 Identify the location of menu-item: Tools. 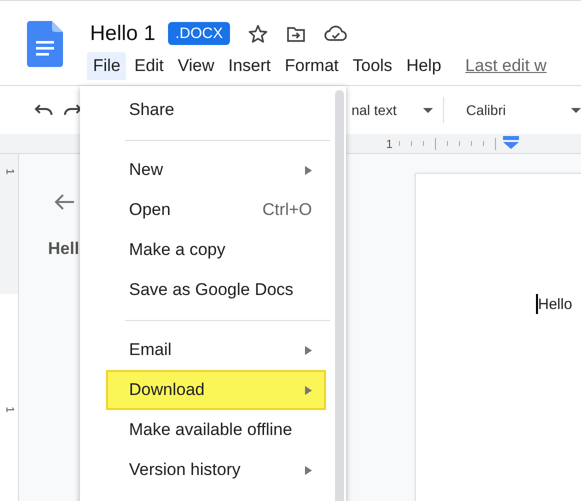
(372, 66).